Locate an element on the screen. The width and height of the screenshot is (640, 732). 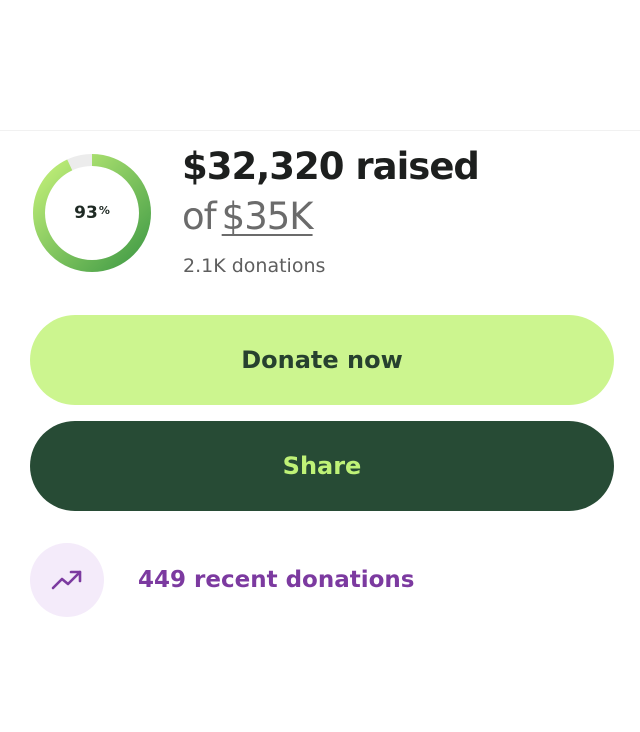
amount-raised: $32,320 raised is located at coordinates (331, 166).